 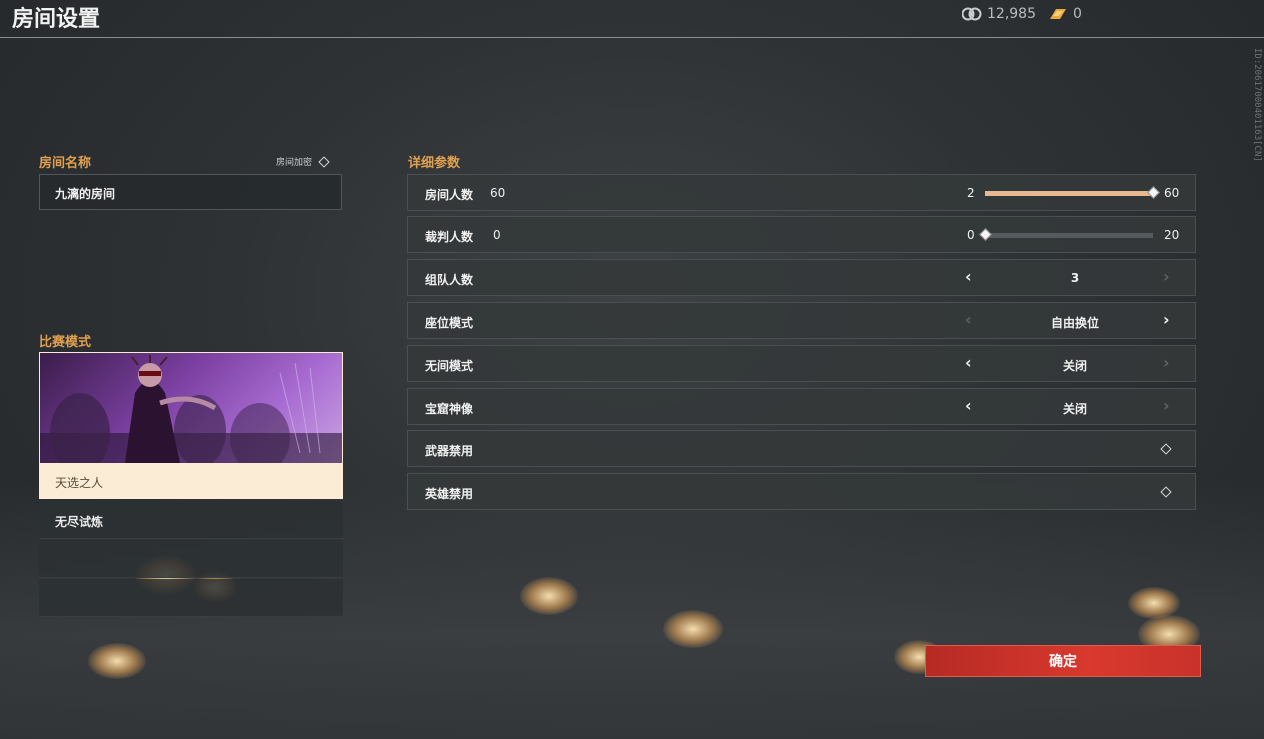 What do you see at coordinates (1066, 234) in the screenshot?
I see `referees-slider` at bounding box center [1066, 234].